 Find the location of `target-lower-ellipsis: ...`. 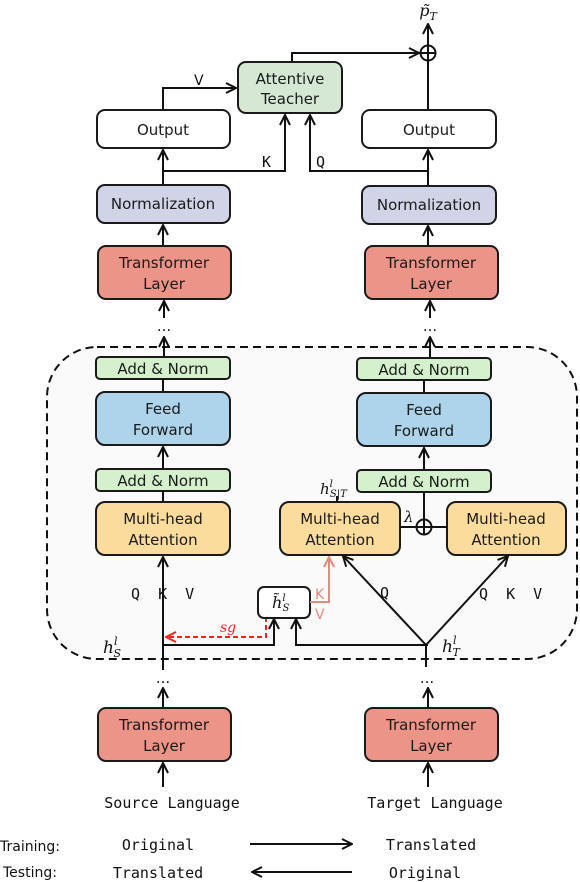

target-lower-ellipsis: ... is located at coordinates (427, 678).